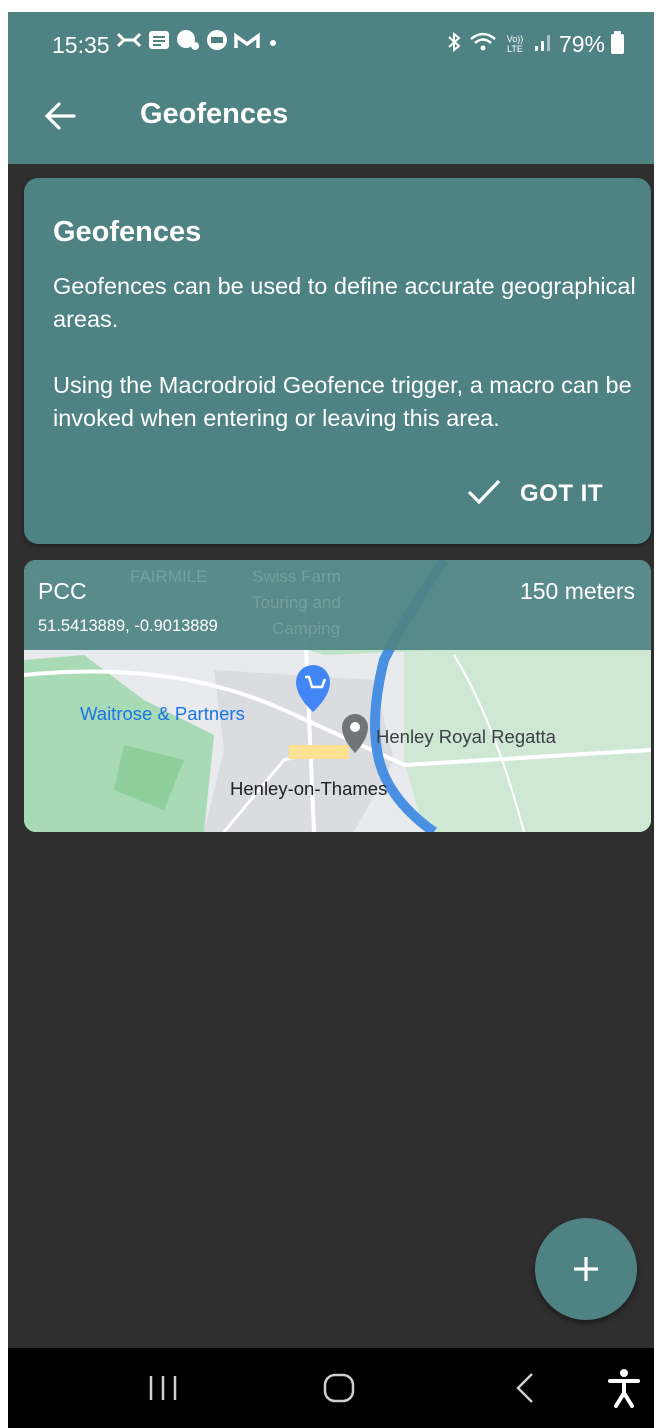 This screenshot has height=1428, width=662. I want to click on map-label-town: Henley-on-Thames, so click(309, 788).